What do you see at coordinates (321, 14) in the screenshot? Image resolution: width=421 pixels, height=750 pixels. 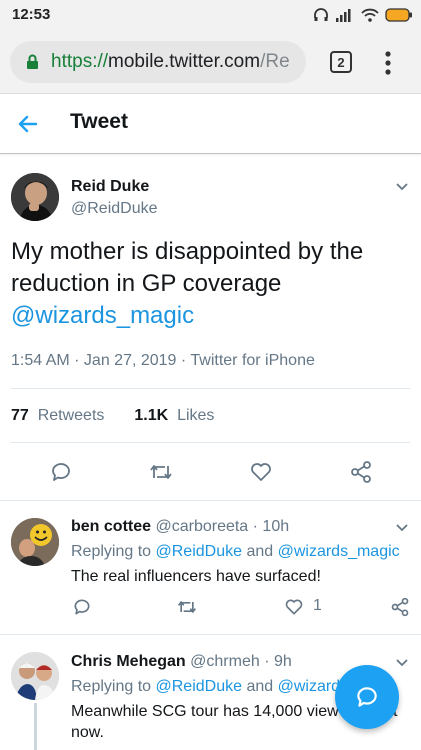 I see `headphones-icon` at bounding box center [321, 14].